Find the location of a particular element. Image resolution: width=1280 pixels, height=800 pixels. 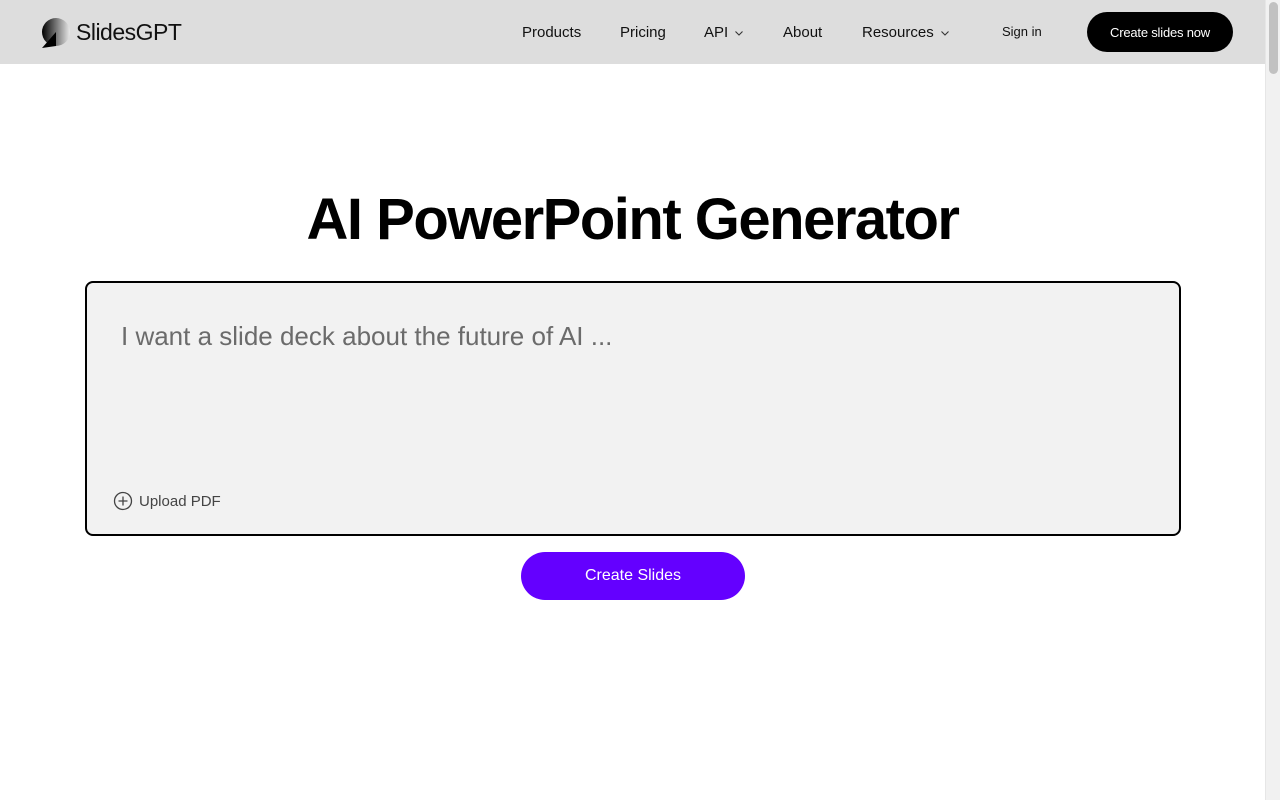

nav-item-api: API is located at coordinates (724, 32).